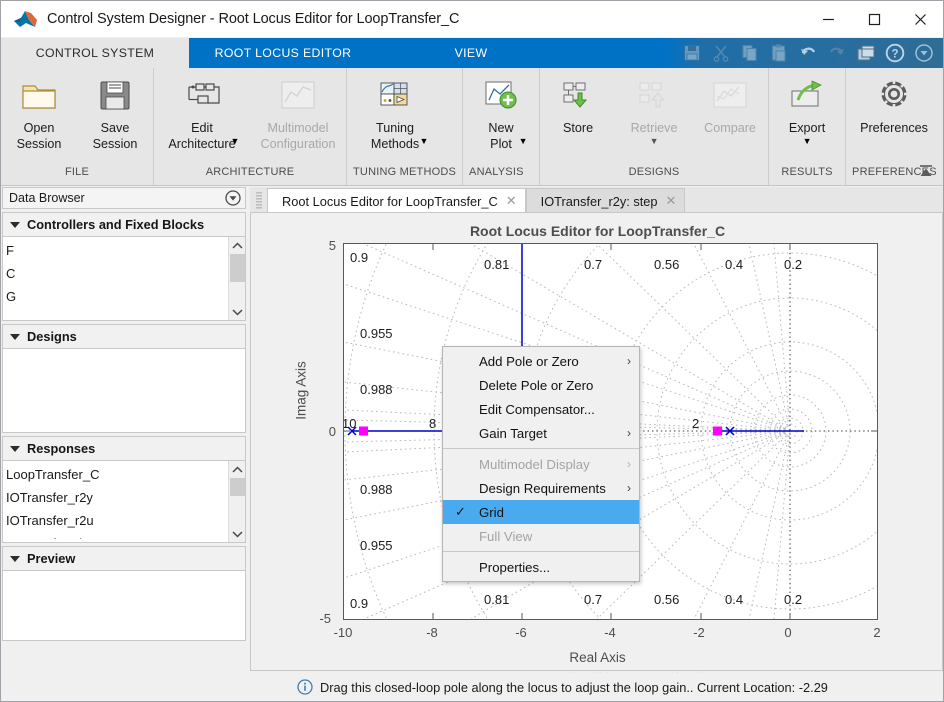  I want to click on list-item: IOTransfer_r2y, so click(125, 497).